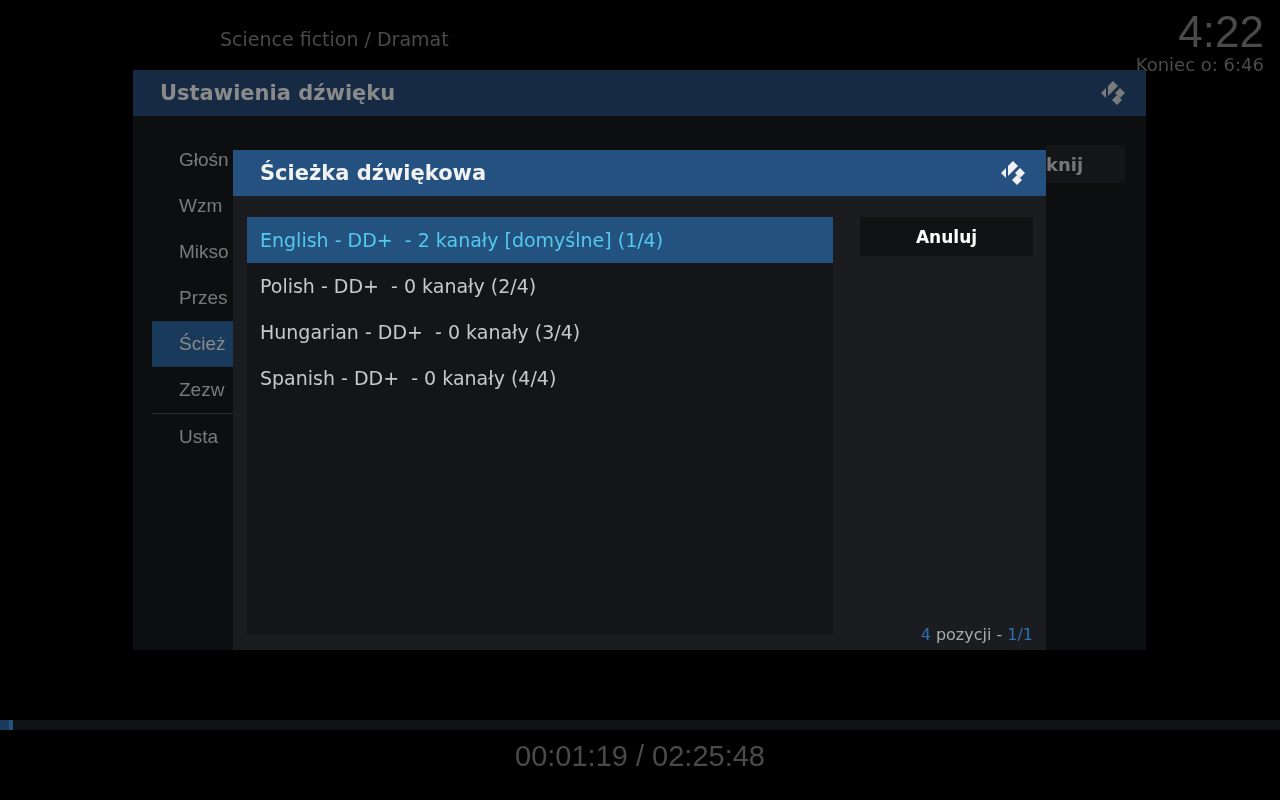  What do you see at coordinates (640, 756) in the screenshot?
I see `playback-time: 00:01:19 / 02:25:48` at bounding box center [640, 756].